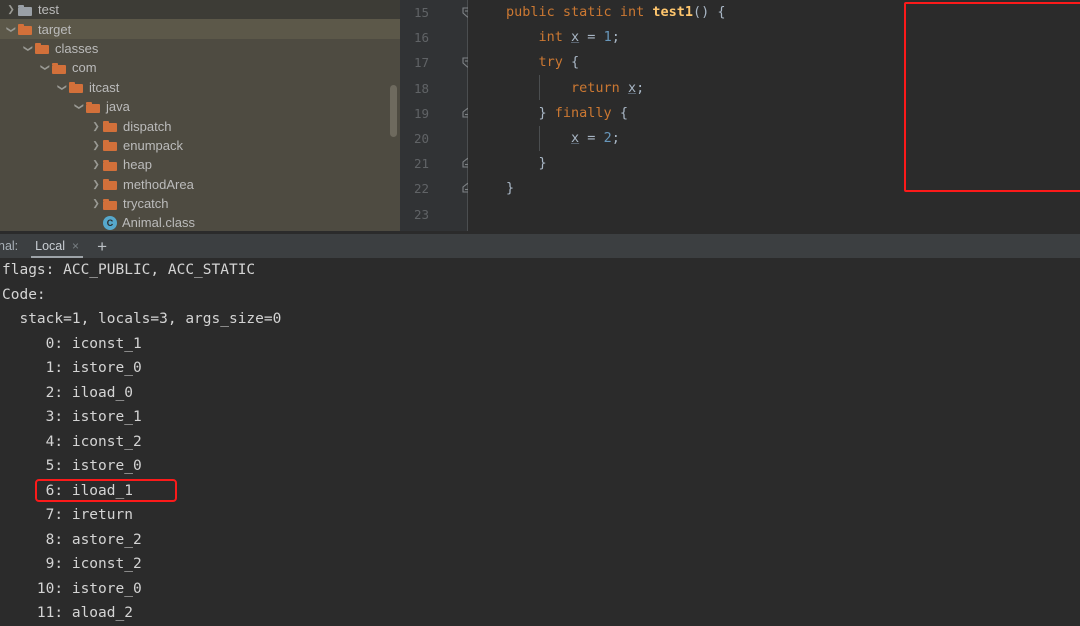 The image size is (1080, 626). What do you see at coordinates (422, 88) in the screenshot?
I see `line-number: 18` at bounding box center [422, 88].